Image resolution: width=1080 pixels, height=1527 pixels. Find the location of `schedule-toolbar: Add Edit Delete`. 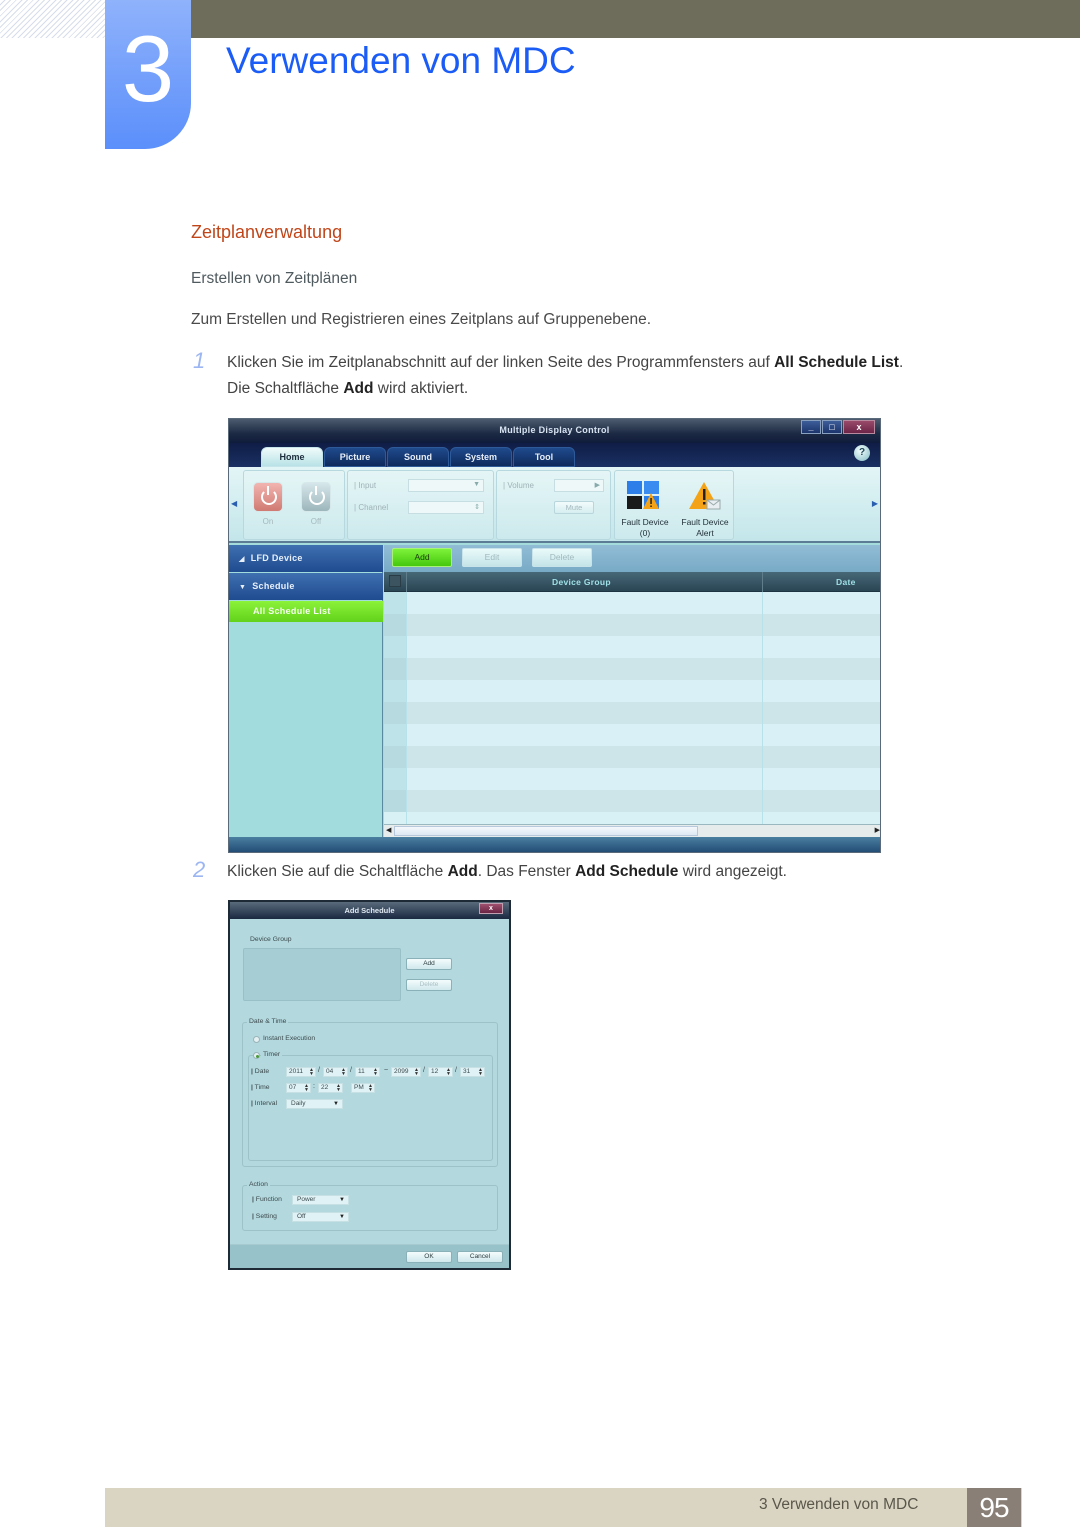

schedule-toolbar: Add Edit Delete is located at coordinates (632, 558).